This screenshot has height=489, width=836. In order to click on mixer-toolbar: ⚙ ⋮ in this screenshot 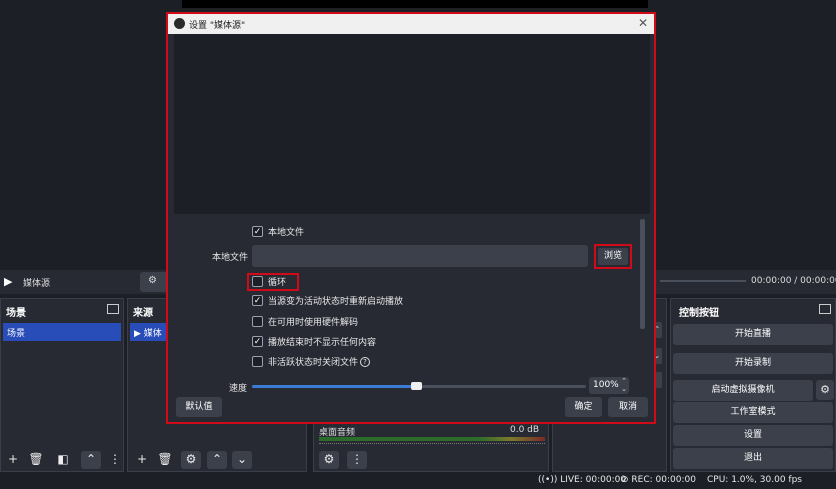, I will do `click(431, 460)`.